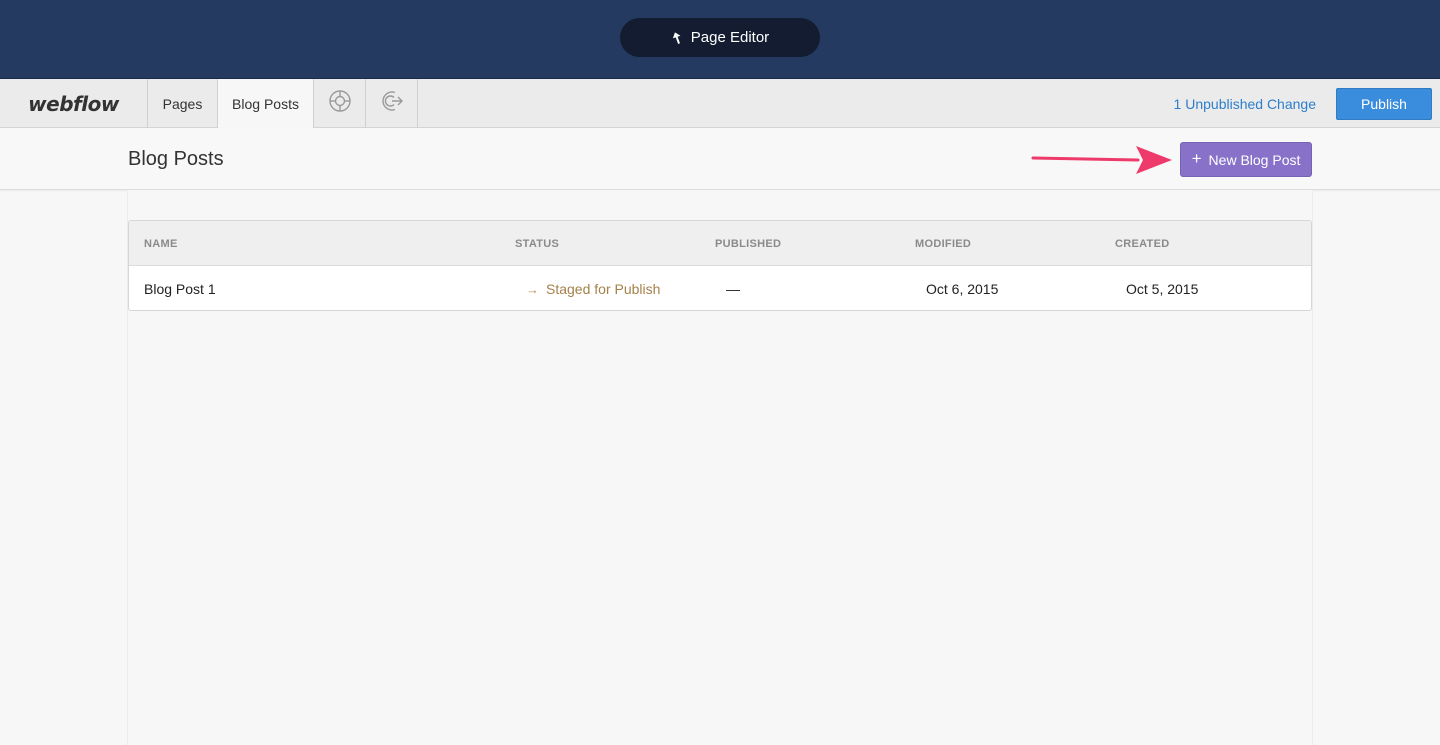 The width and height of the screenshot is (1440, 745). What do you see at coordinates (733, 289) in the screenshot?
I see `published-date: —` at bounding box center [733, 289].